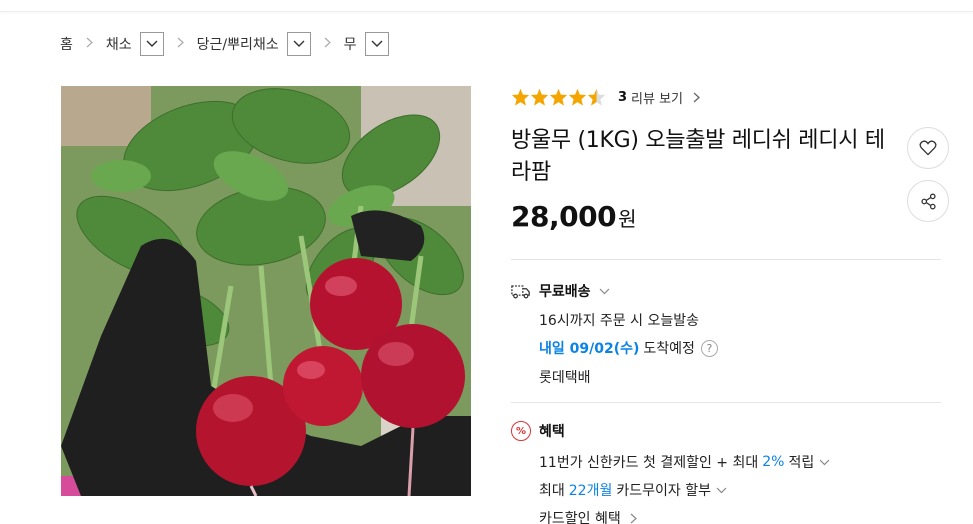  What do you see at coordinates (564, 216) in the screenshot?
I see `price-value: 28,000` at bounding box center [564, 216].